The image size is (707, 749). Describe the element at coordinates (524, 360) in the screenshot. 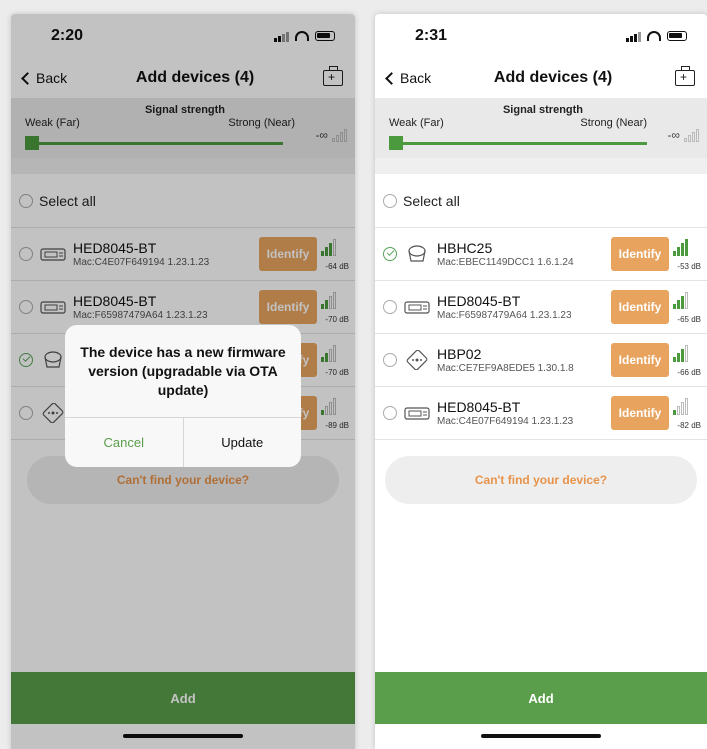

I see `device-info: HBP02 Mac:CE7EF9A8EDE5 1.30.1.8` at that location.